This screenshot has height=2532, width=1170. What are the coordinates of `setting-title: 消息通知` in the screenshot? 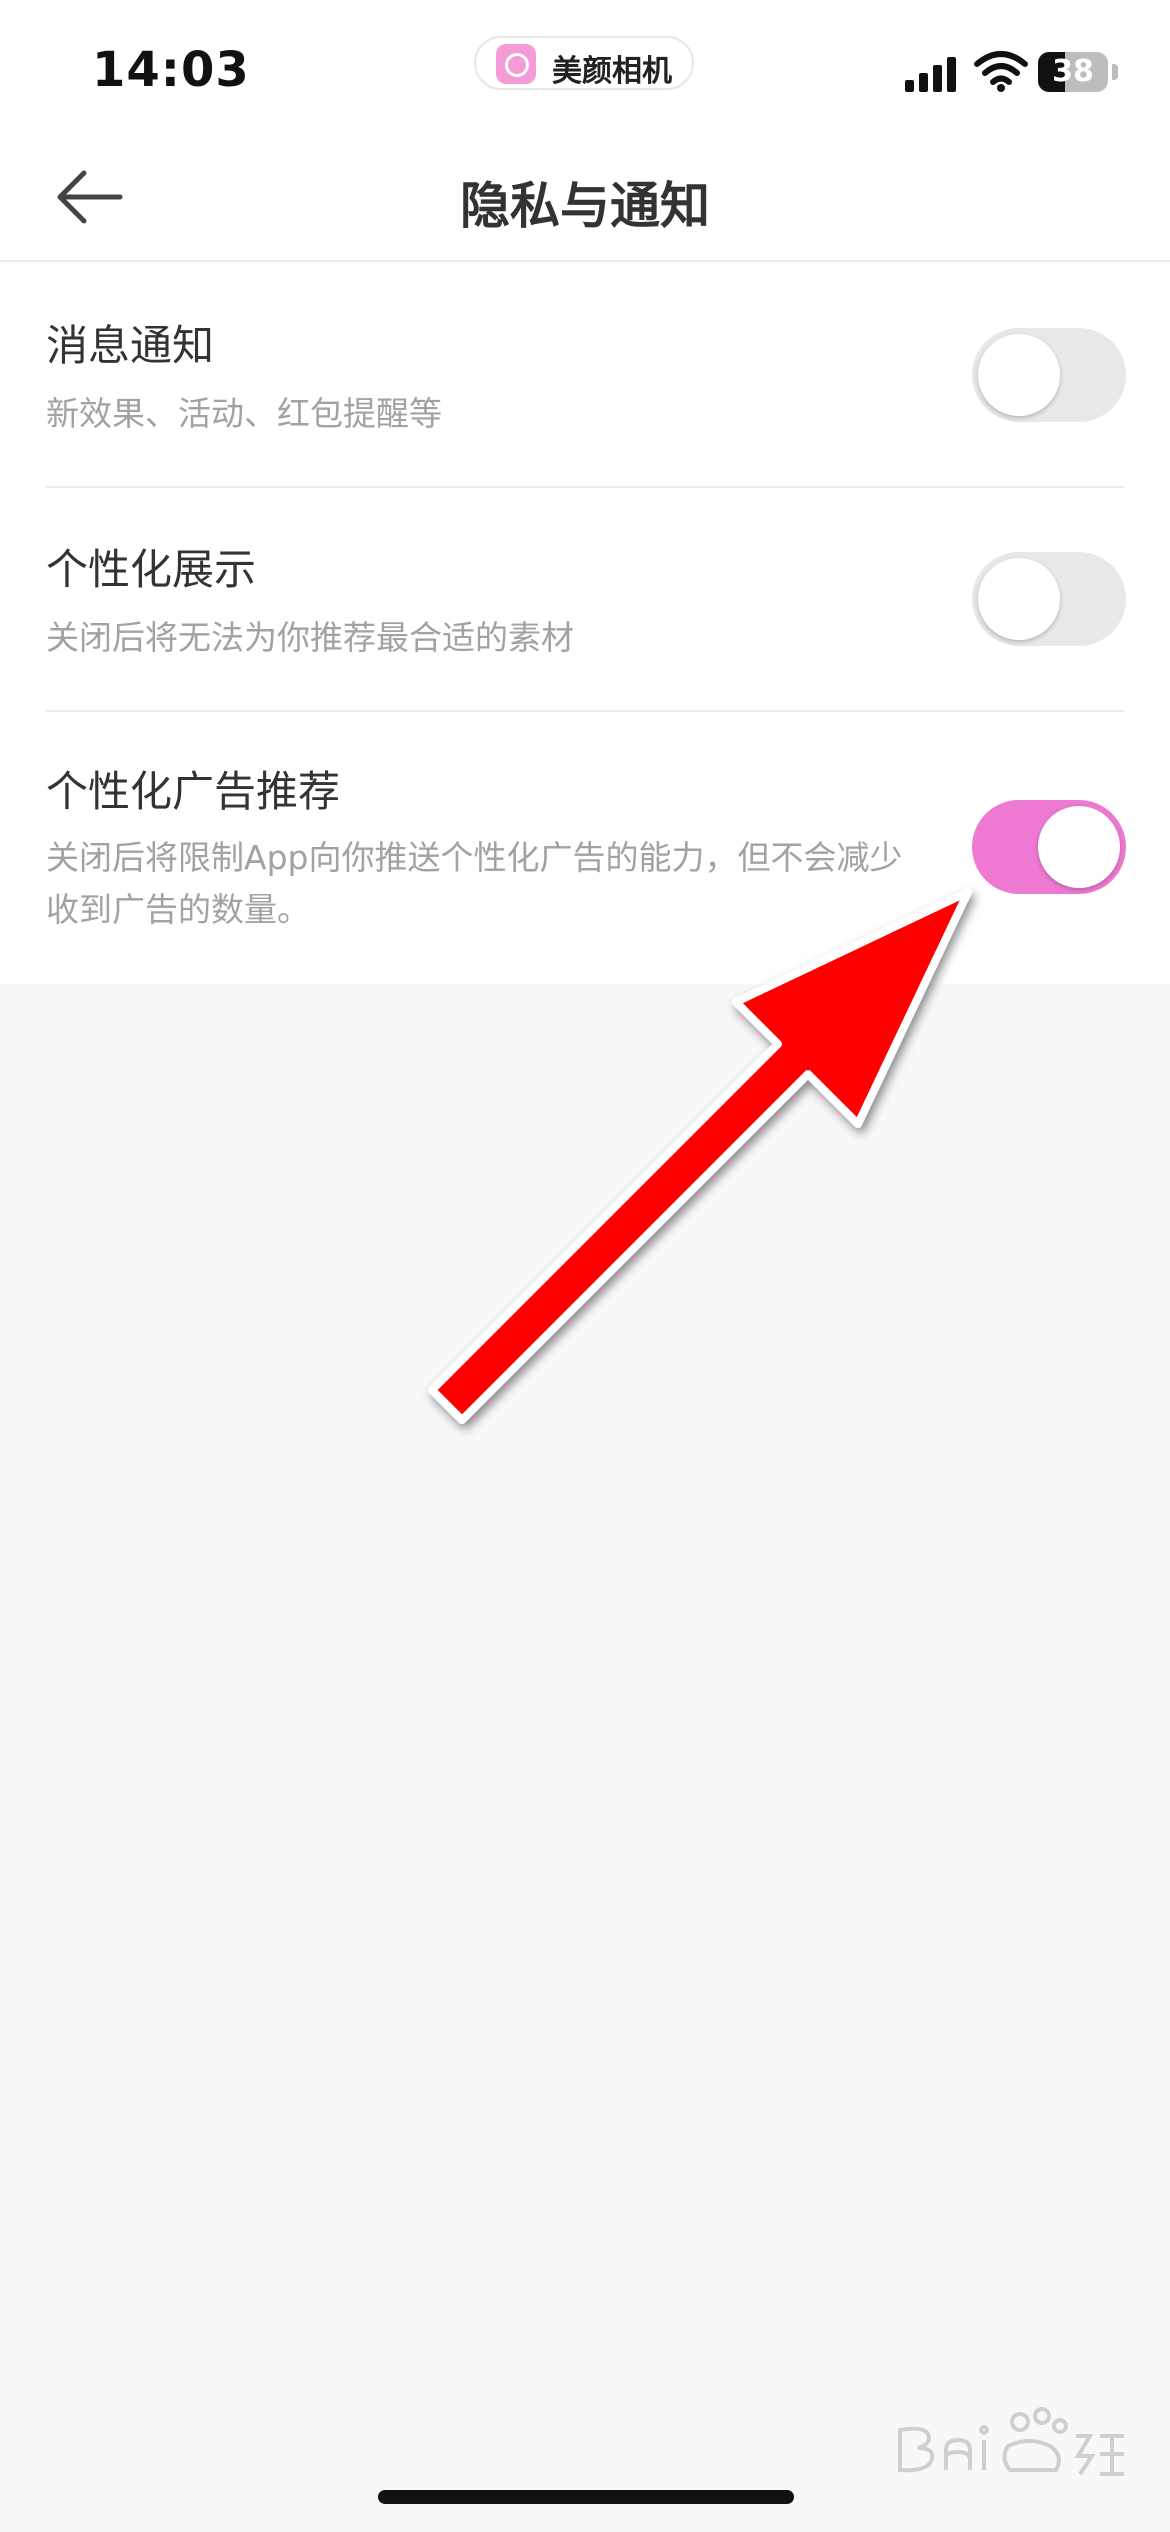 It's located at (130, 345).